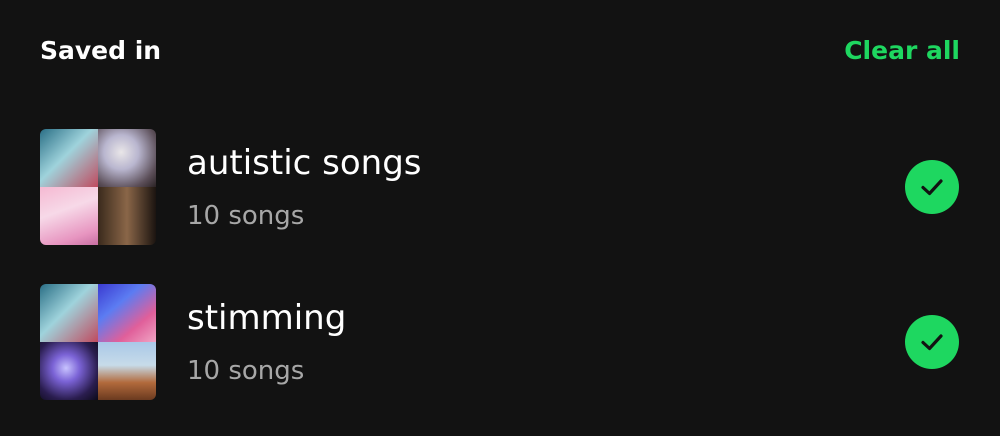 This screenshot has width=1000, height=436. What do you see at coordinates (546, 342) in the screenshot?
I see `playlist-info: stimming 10 songs` at bounding box center [546, 342].